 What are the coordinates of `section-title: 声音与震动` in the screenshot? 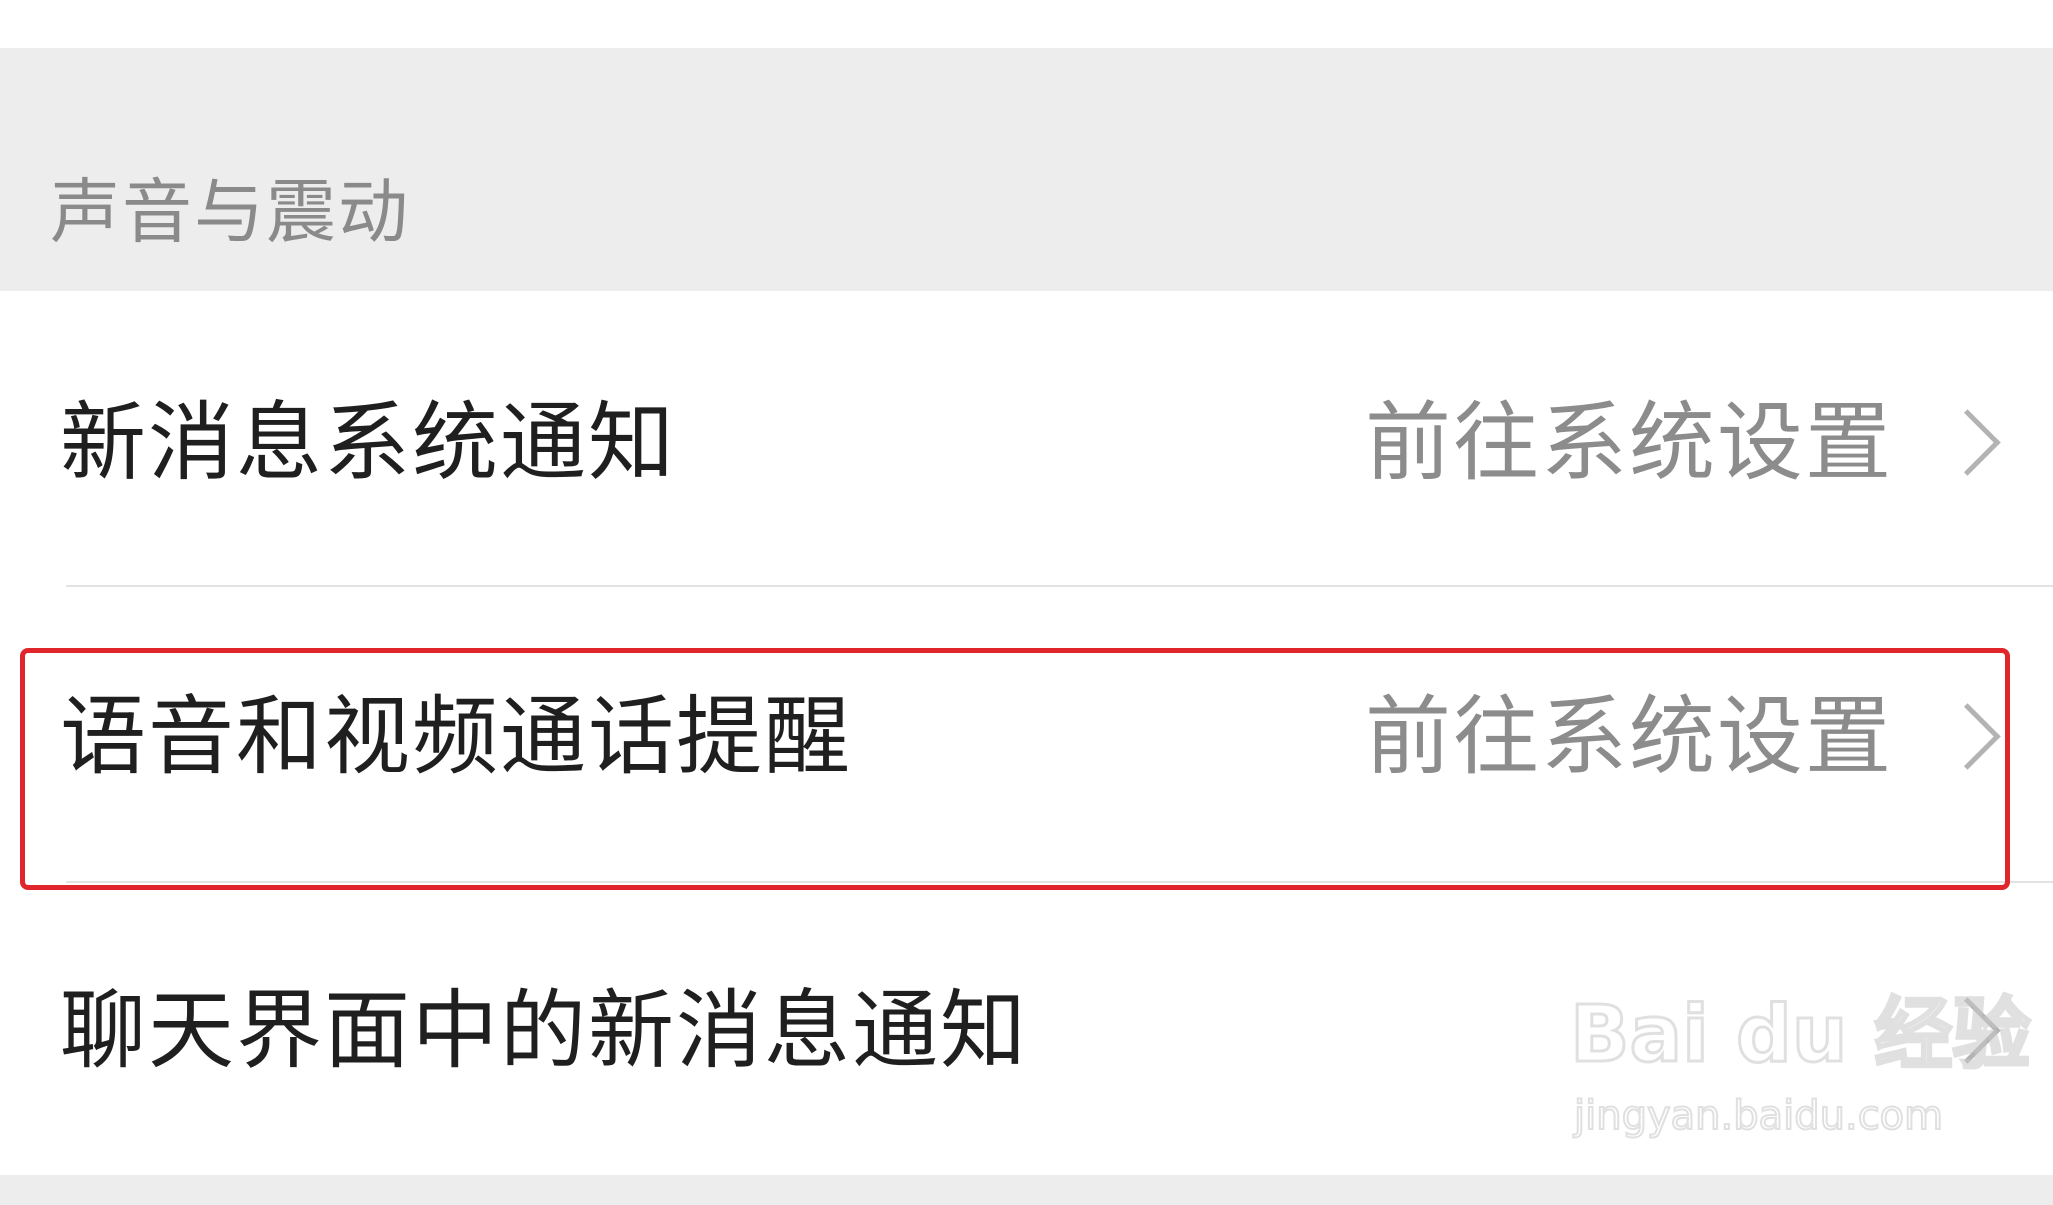 It's located at (230, 212).